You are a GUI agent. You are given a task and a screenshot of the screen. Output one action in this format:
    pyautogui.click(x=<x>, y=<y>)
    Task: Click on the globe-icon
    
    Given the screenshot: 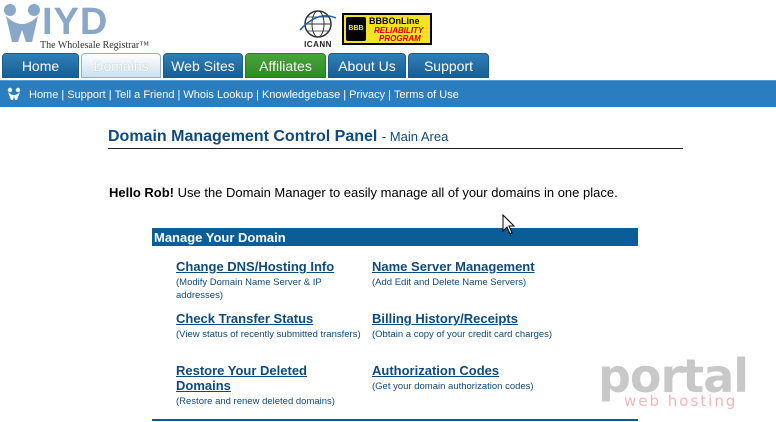 What is the action you would take?
    pyautogui.click(x=318, y=24)
    